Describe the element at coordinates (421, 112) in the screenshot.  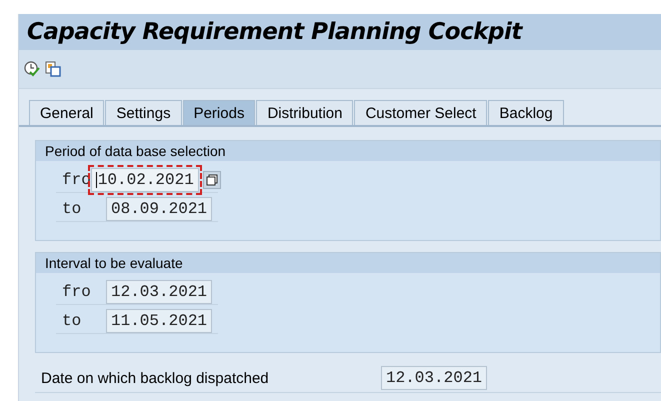
I see `tab: Customer Select` at that location.